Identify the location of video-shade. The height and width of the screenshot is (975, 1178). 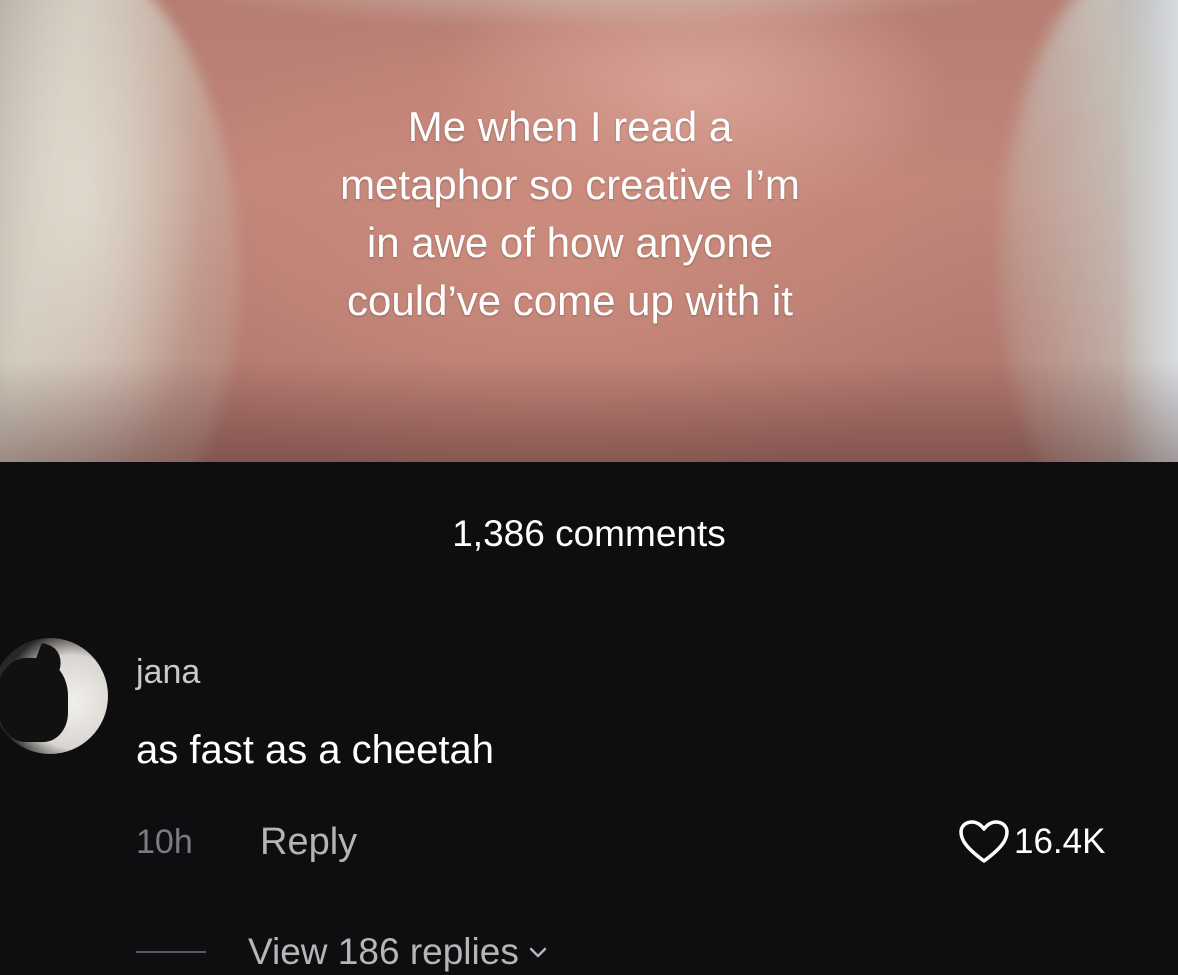
(589, 411).